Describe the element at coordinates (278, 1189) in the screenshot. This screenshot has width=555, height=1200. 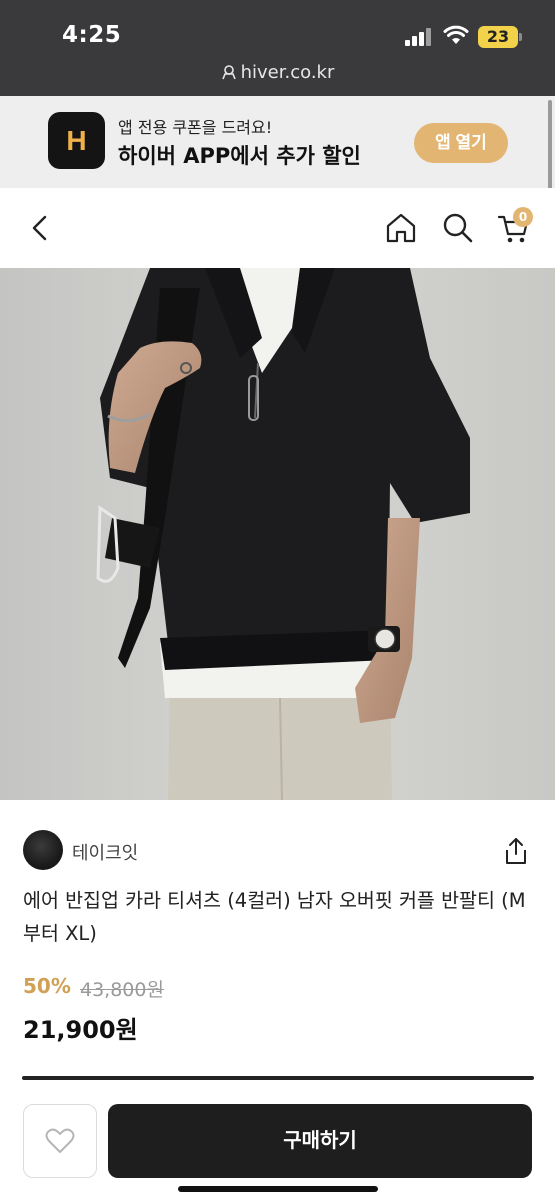
I see `home-indicator` at that location.